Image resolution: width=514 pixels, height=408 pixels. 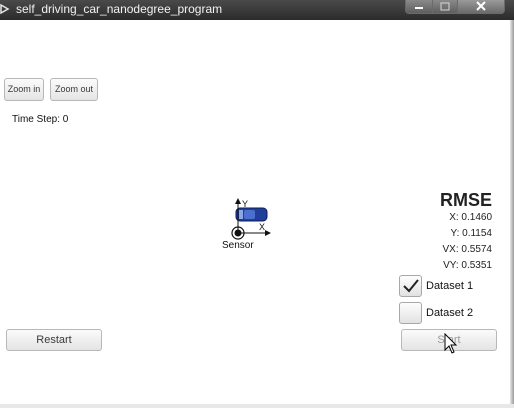 I want to click on maximize-button, so click(x=445, y=7).